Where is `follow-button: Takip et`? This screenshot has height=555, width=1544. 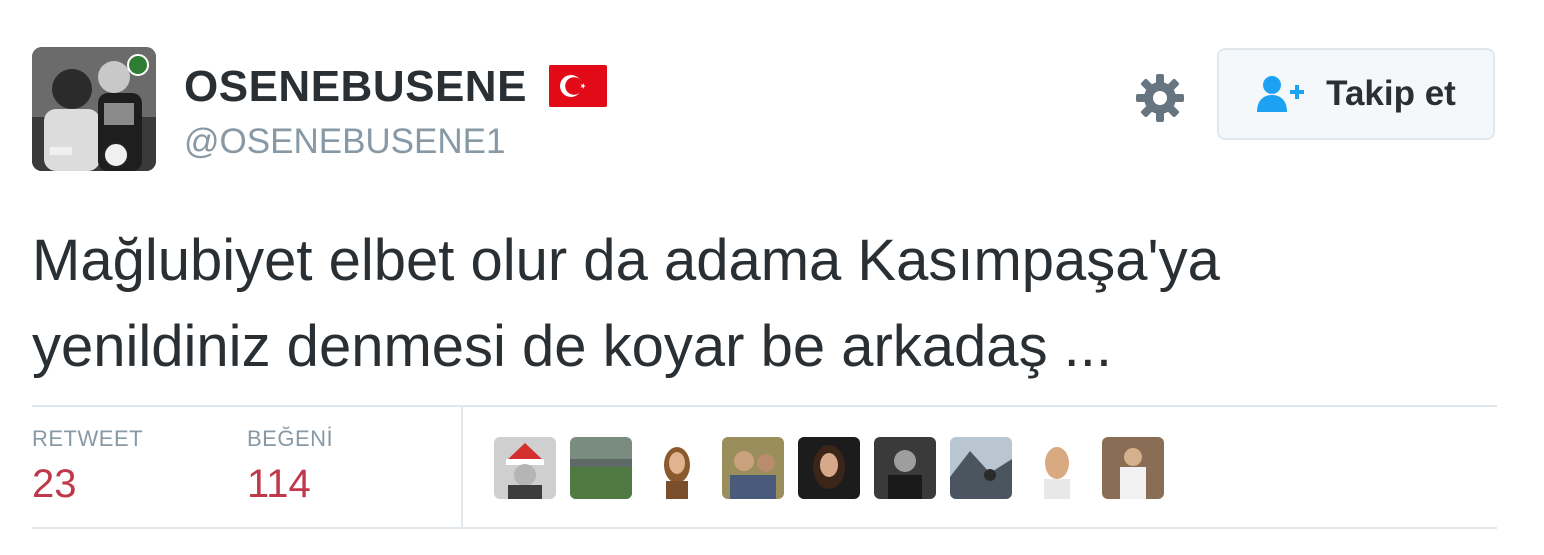 follow-button: Takip et is located at coordinates (1356, 94).